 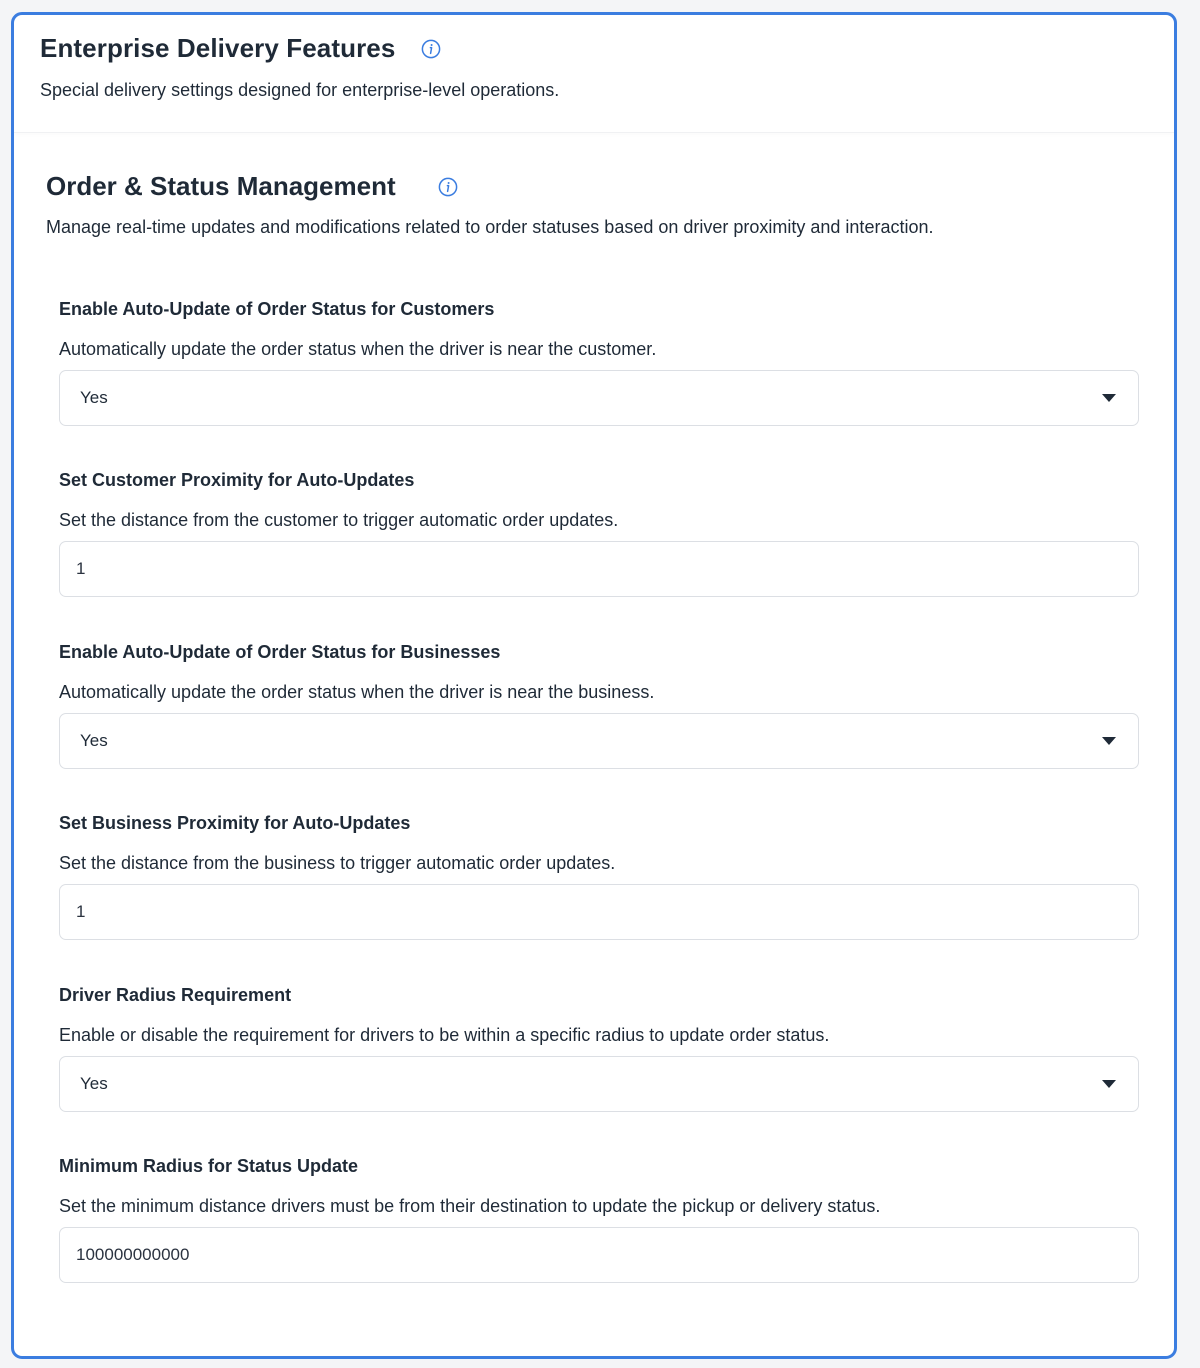 I want to click on input-value: 100000000000, so click(x=133, y=1254).